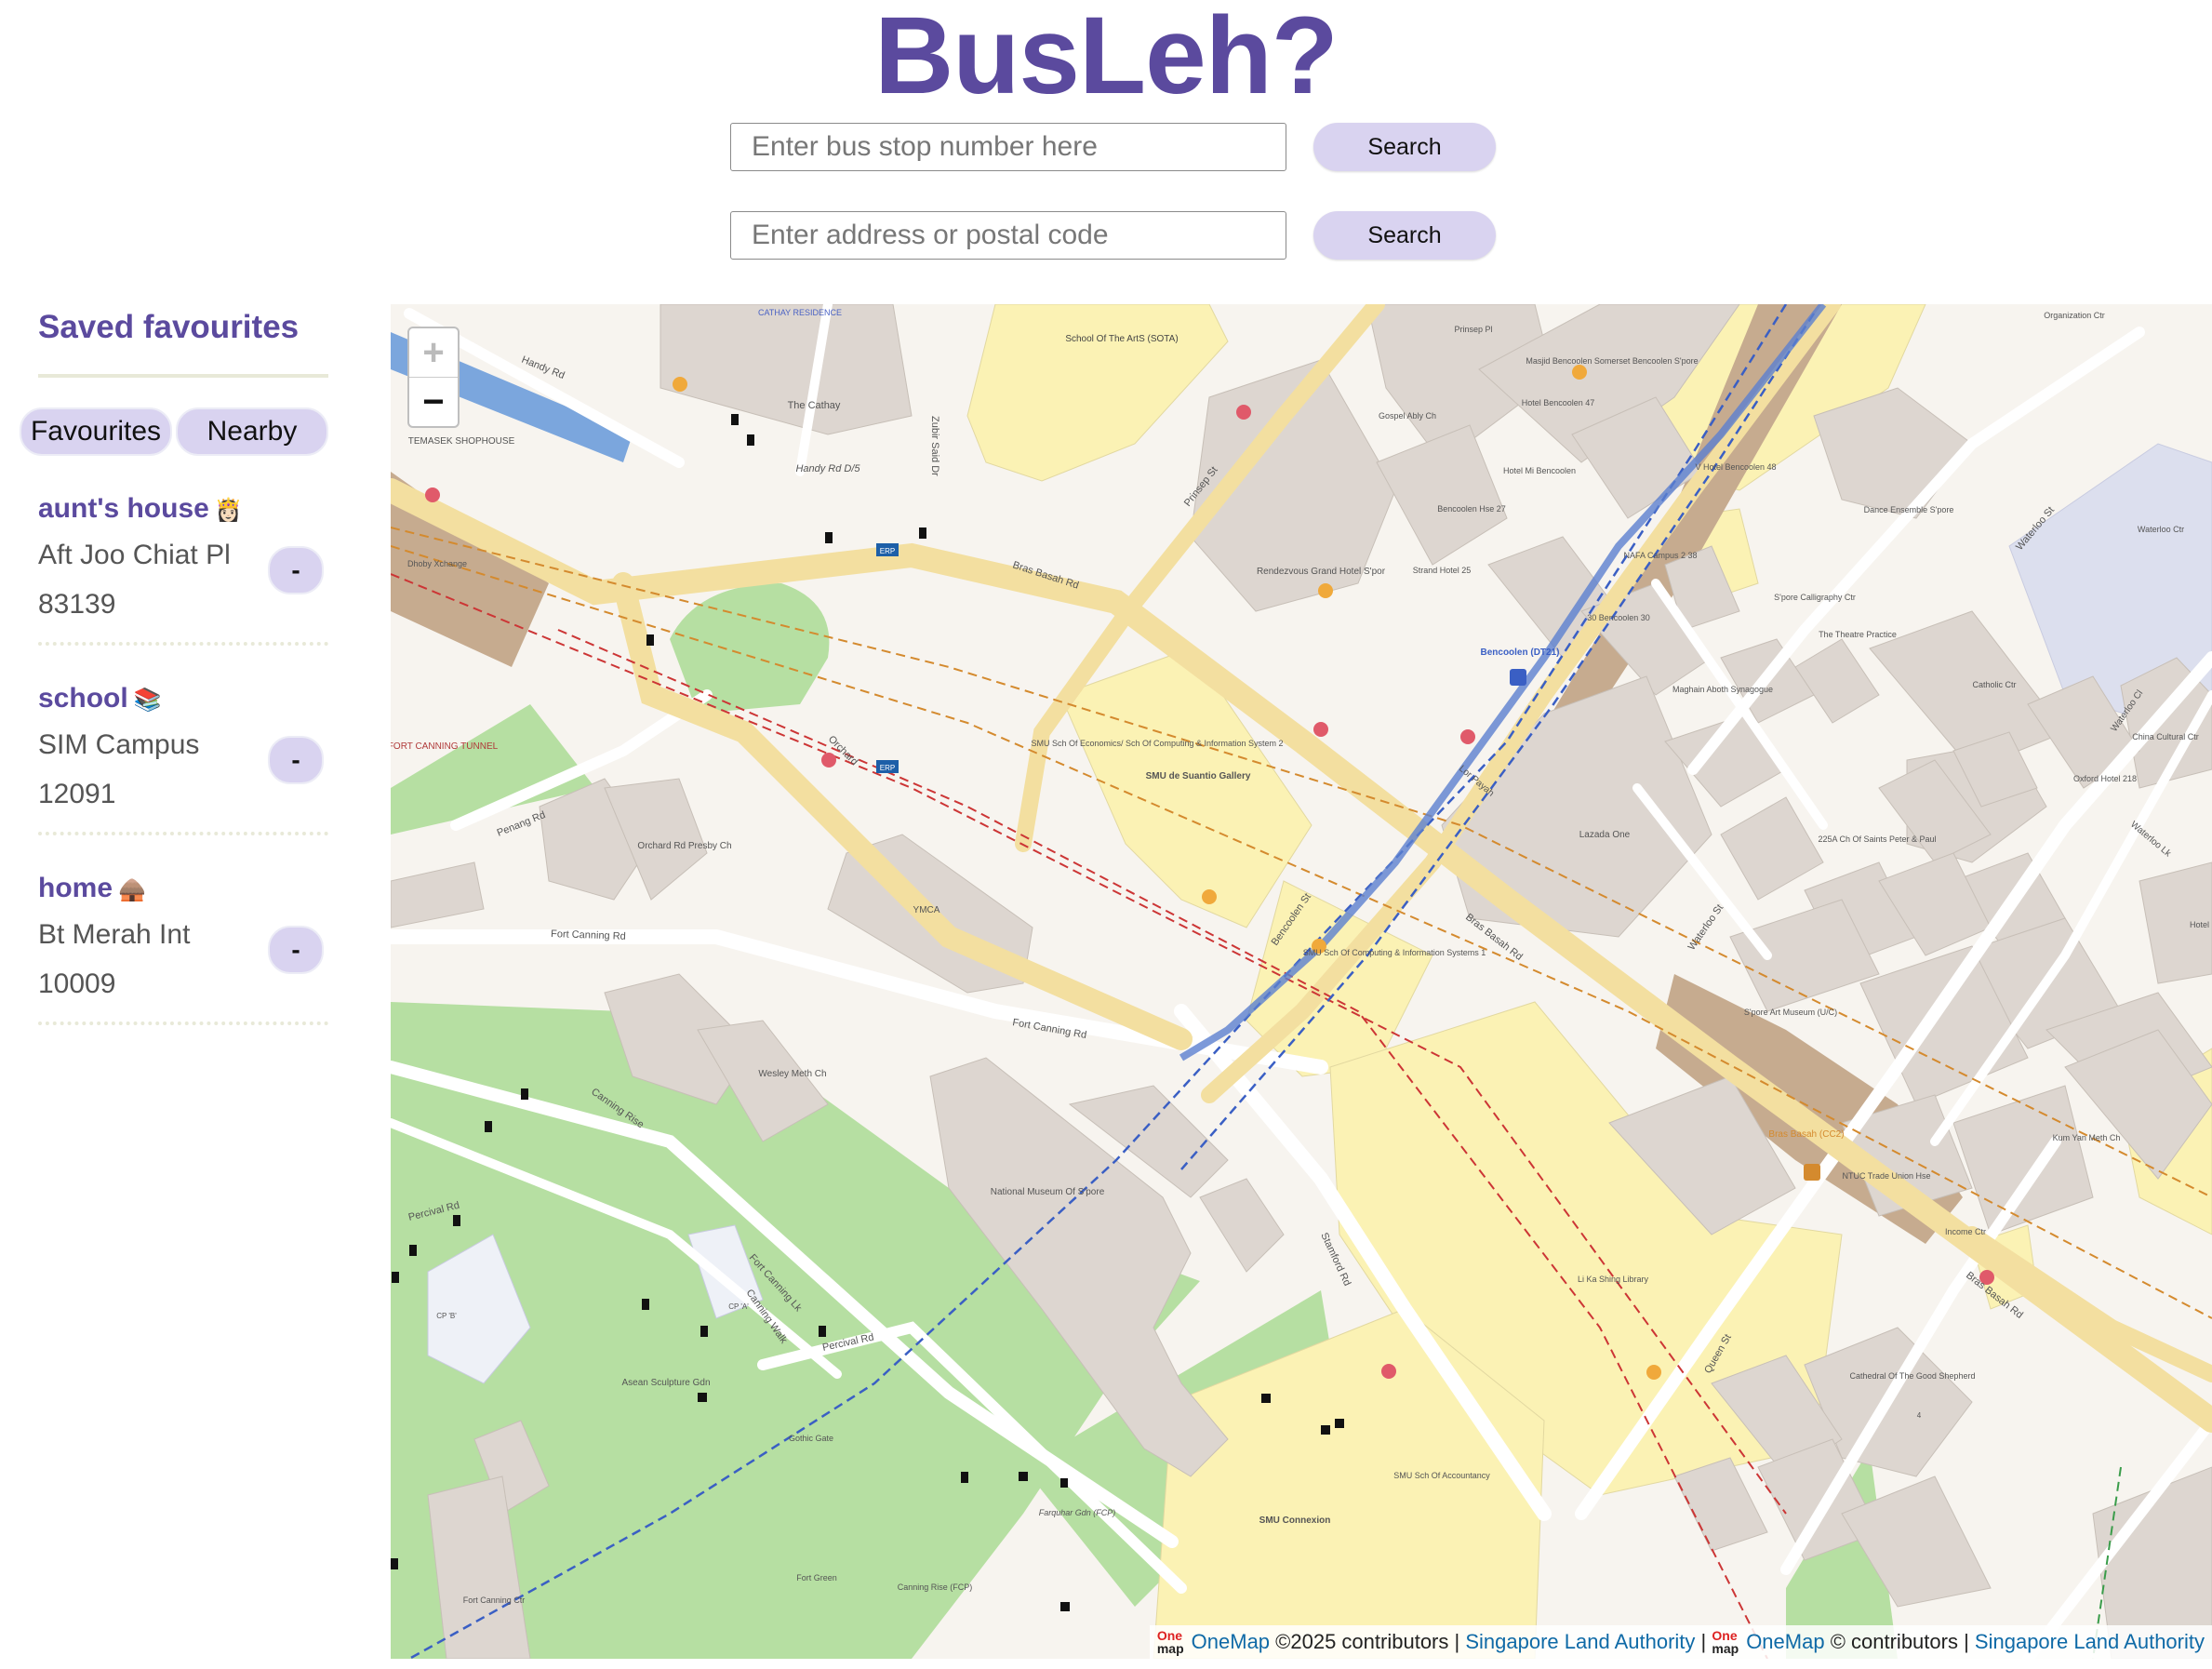 The height and width of the screenshot is (1669, 2212). I want to click on tab-nearby: Nearby, so click(252, 431).